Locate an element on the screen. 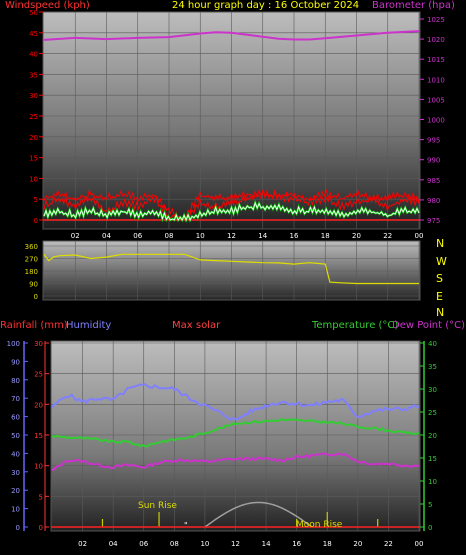  wind-tick-label: 20 is located at coordinates (33, 138).